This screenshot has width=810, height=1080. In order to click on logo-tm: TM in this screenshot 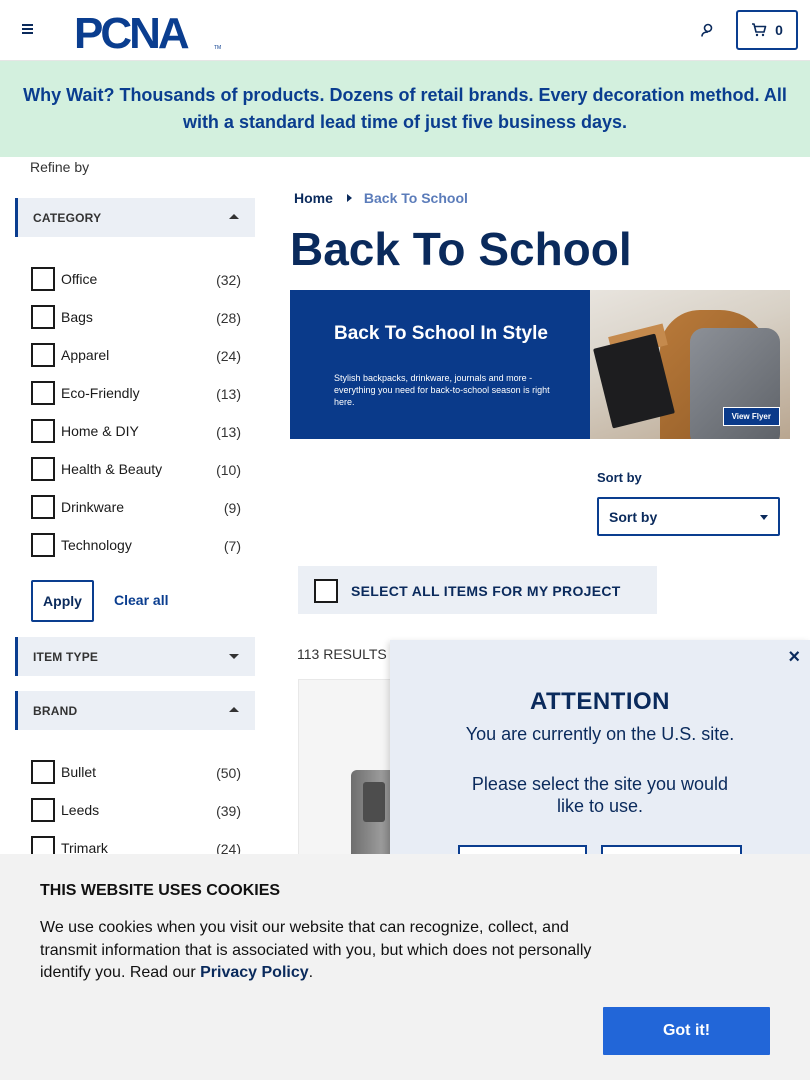, I will do `click(217, 48)`.